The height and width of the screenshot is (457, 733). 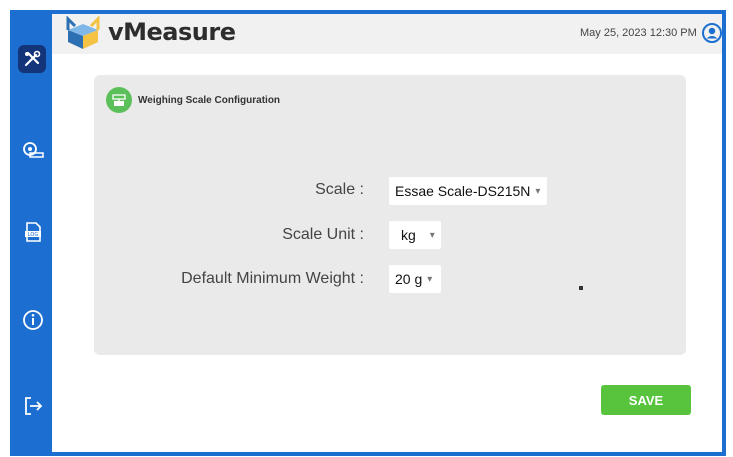 I want to click on top-bar: vMeasure May 25, 2023 12:30 PM, so click(x=387, y=34).